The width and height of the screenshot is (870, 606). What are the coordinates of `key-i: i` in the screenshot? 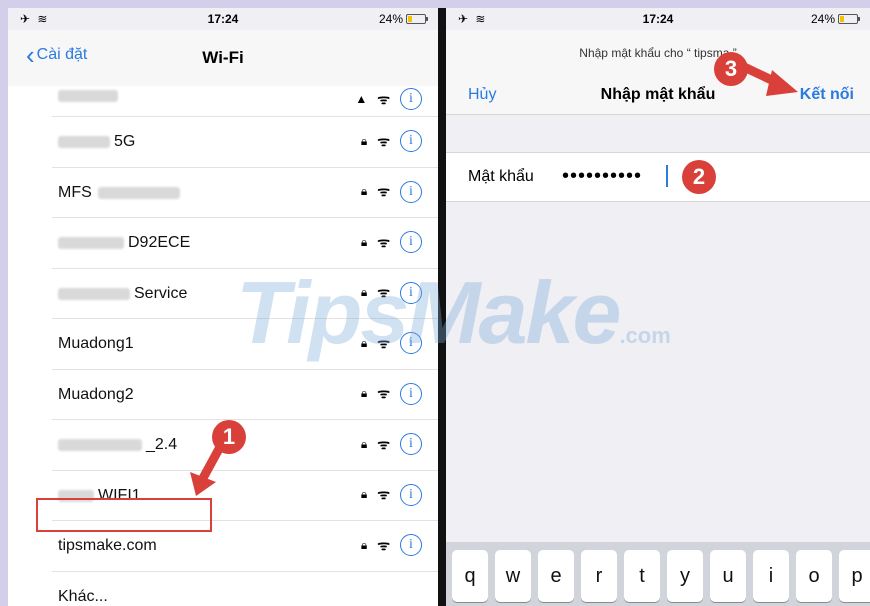 It's located at (771, 576).